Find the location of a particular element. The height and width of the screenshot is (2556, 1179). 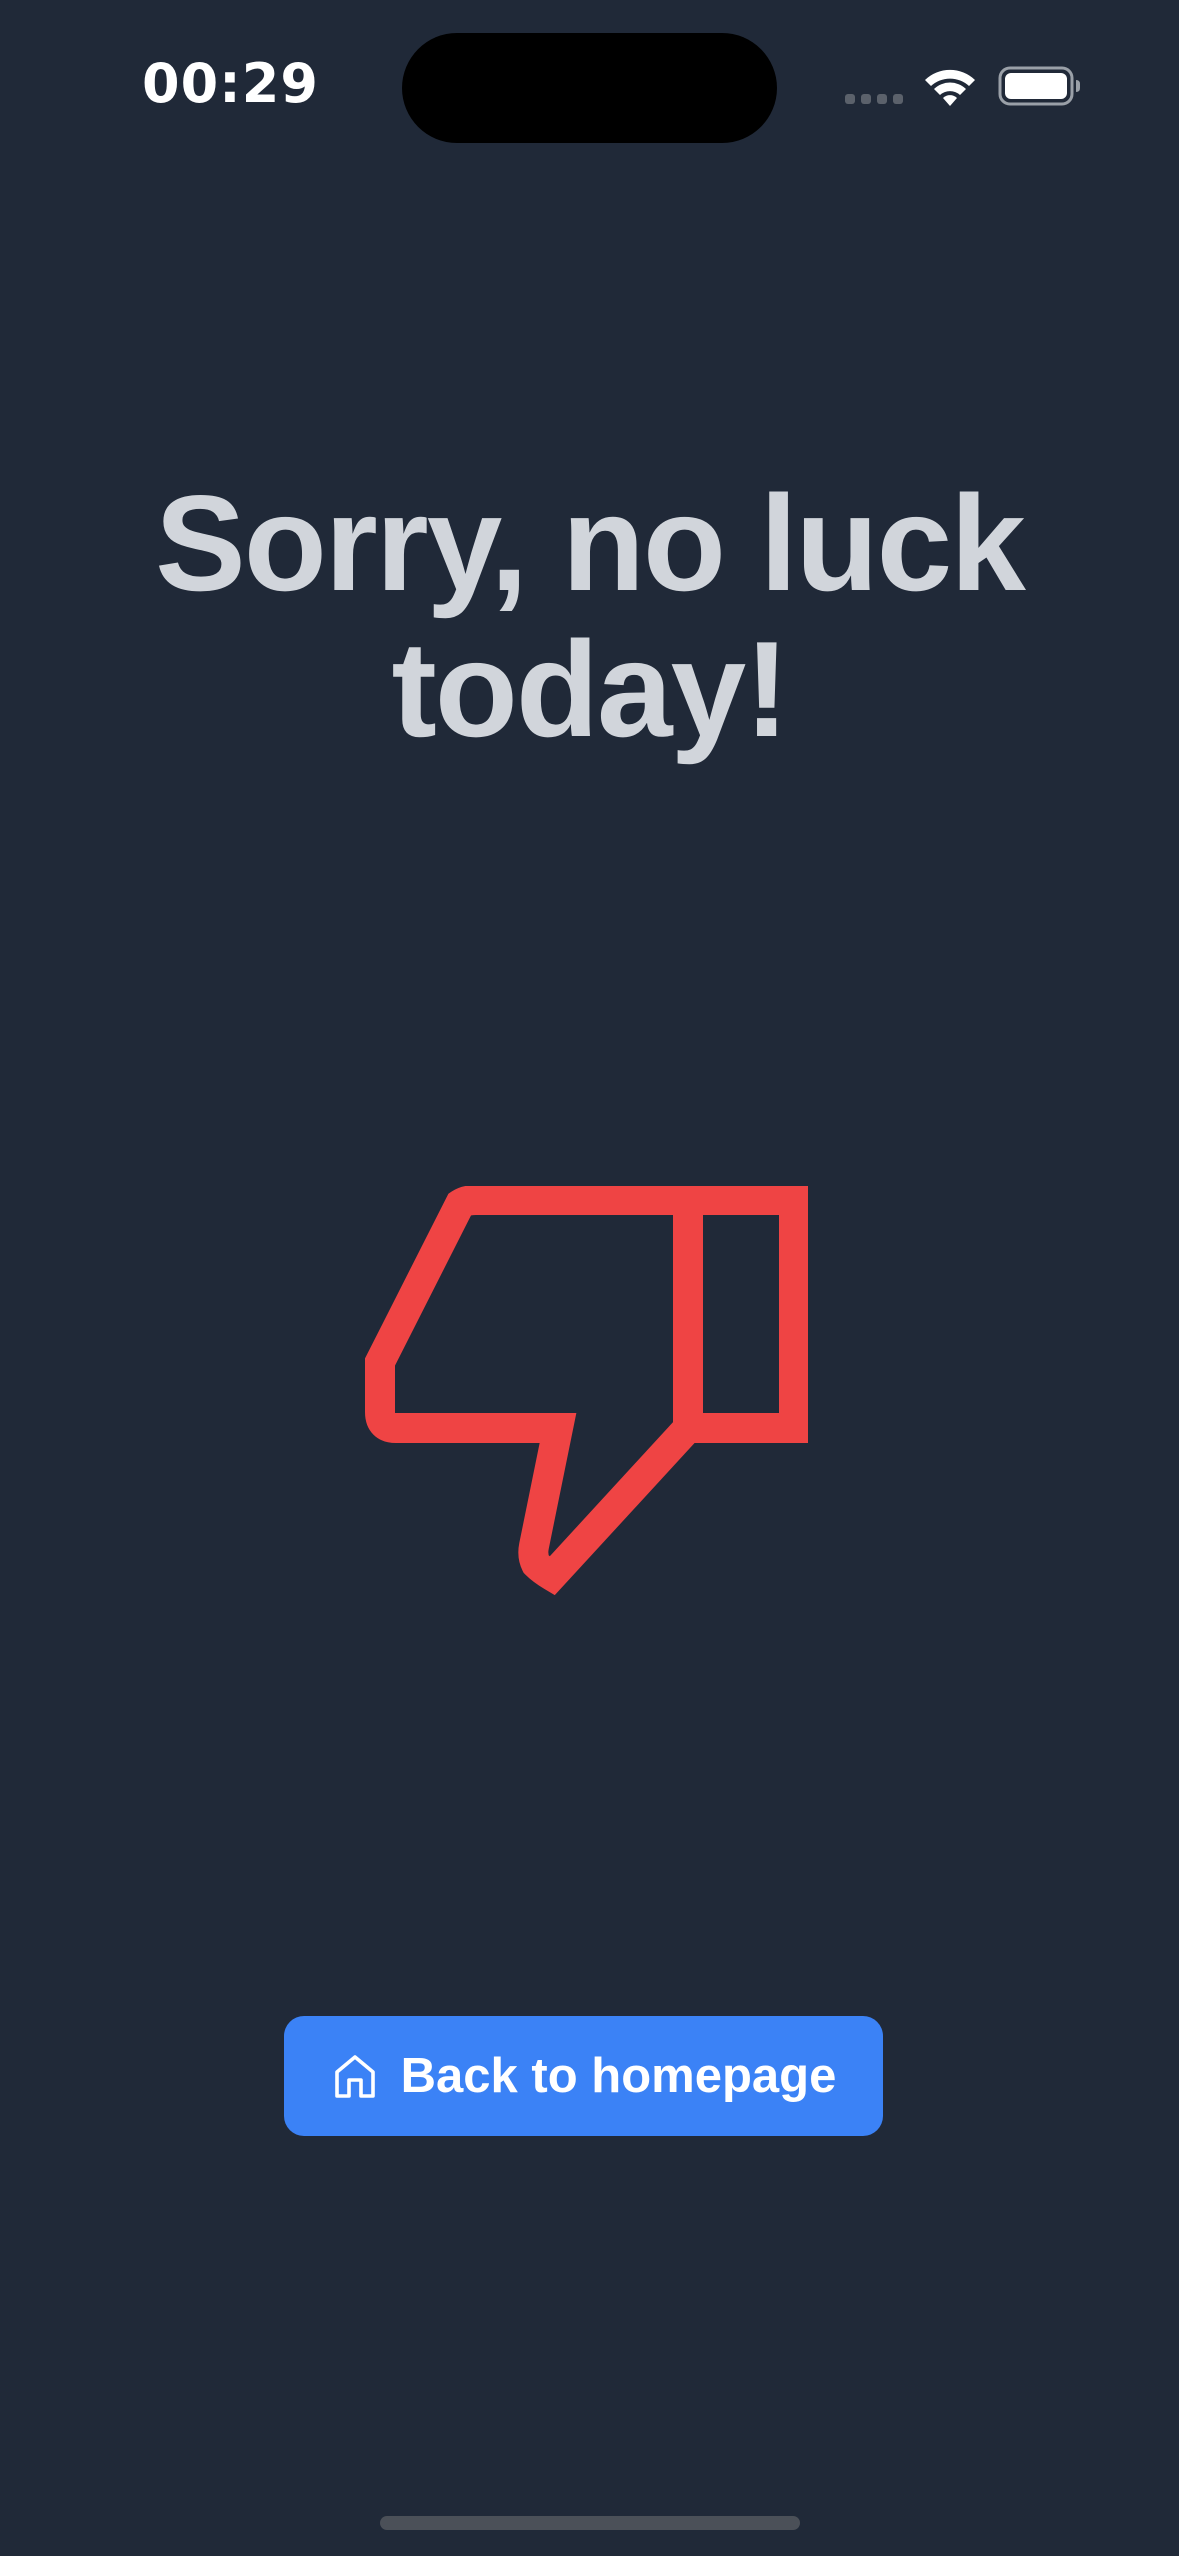

signal-dots-icon is located at coordinates (875, 99).